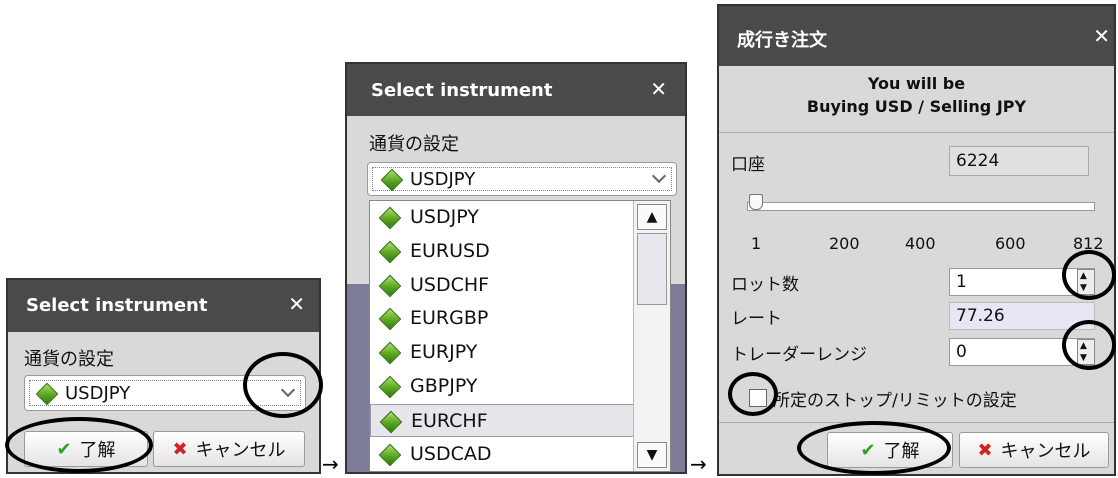  I want to click on lot-slider, so click(921, 207).